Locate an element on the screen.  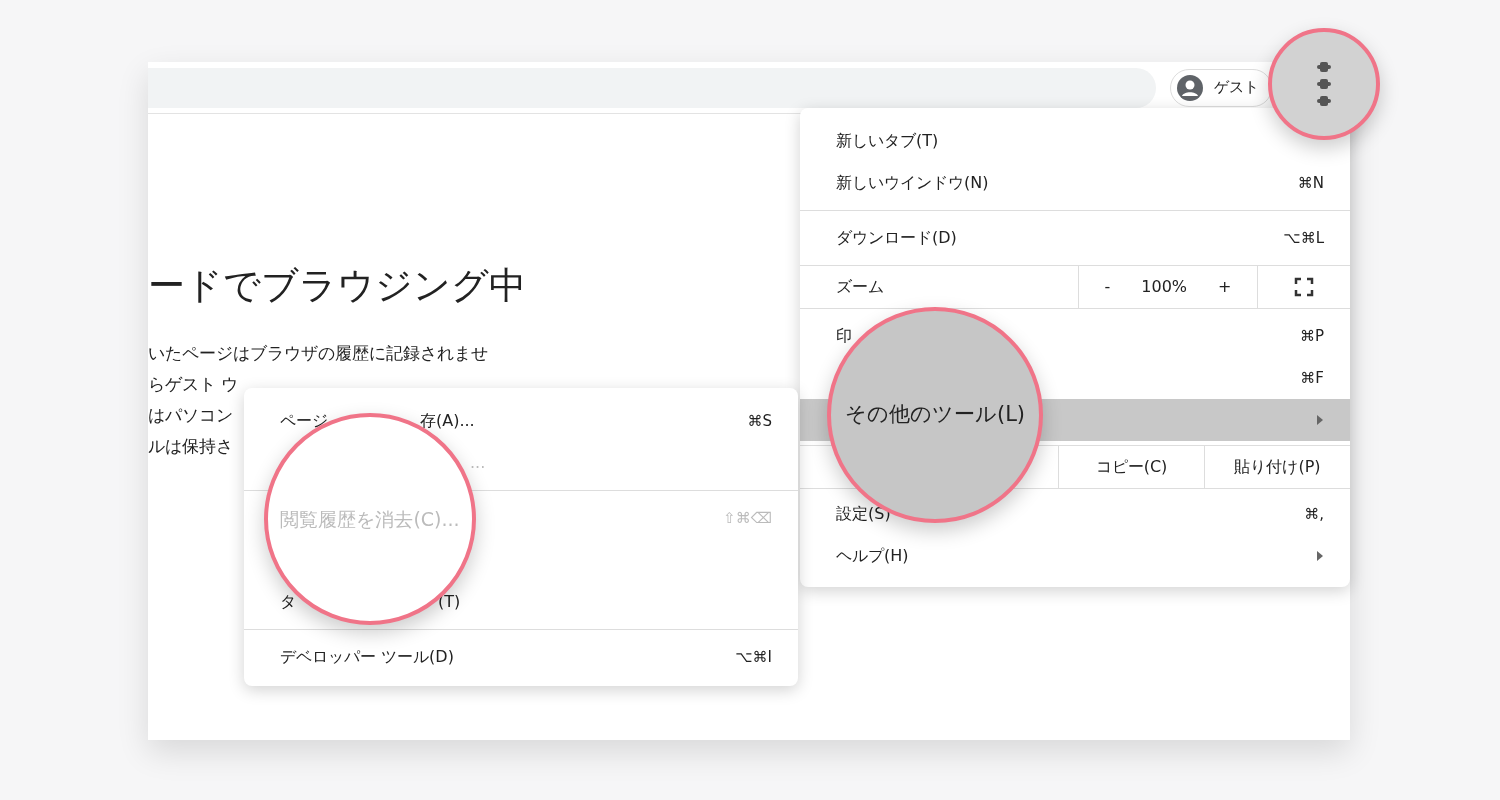
fullscreen-icon is located at coordinates (1304, 287).